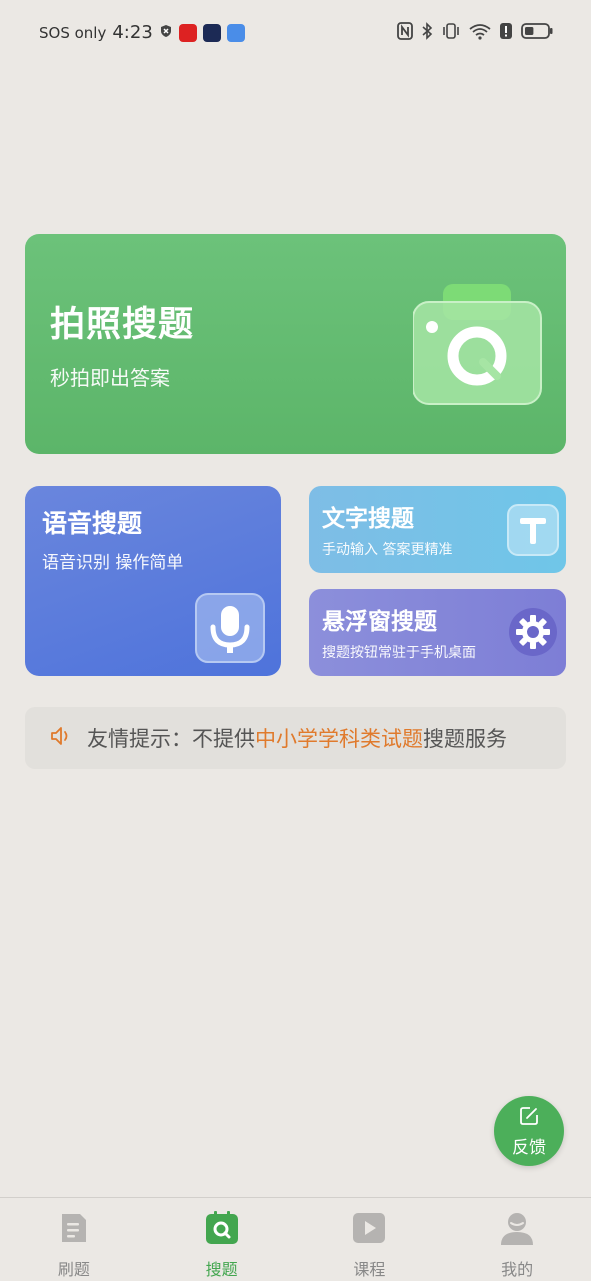 This screenshot has height=1281, width=591. I want to click on tab-label: 刷题, so click(73, 1269).